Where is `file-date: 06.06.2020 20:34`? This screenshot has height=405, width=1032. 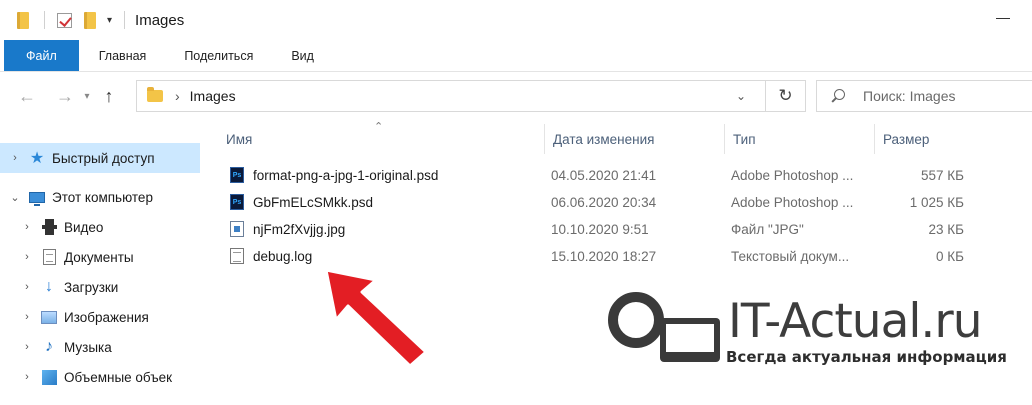
file-date: 06.06.2020 20:34 is located at coordinates (604, 202).